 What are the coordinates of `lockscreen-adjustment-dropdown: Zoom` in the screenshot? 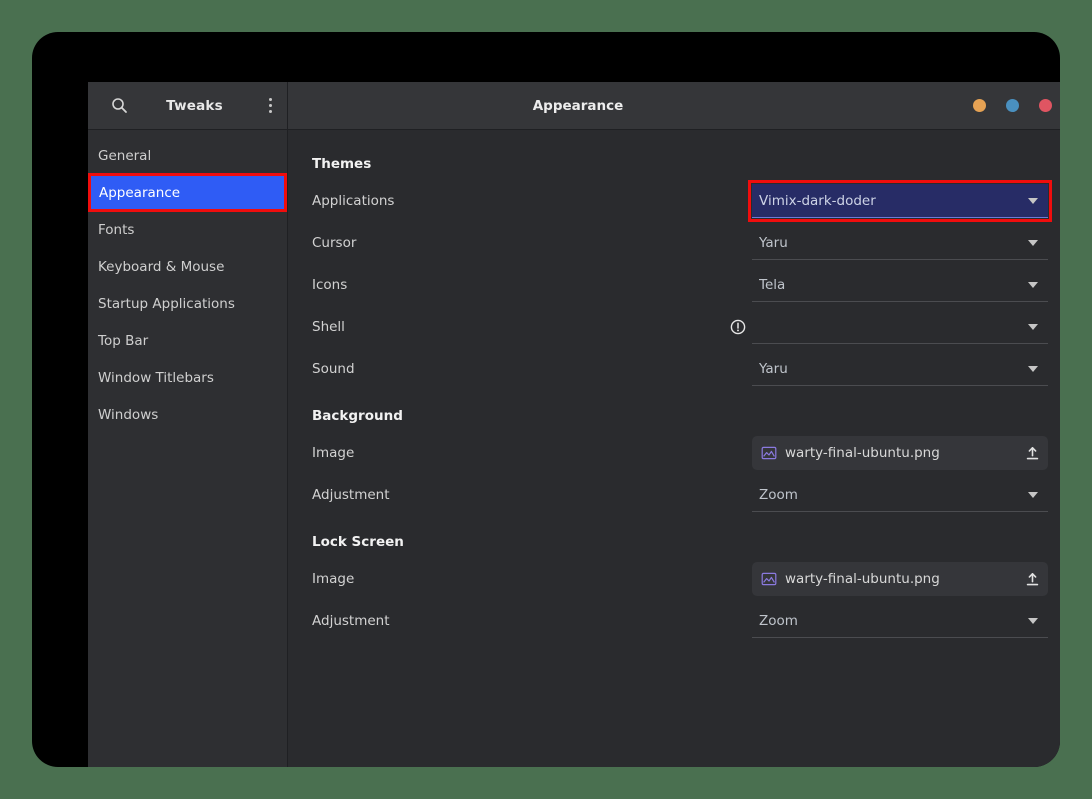 It's located at (900, 621).